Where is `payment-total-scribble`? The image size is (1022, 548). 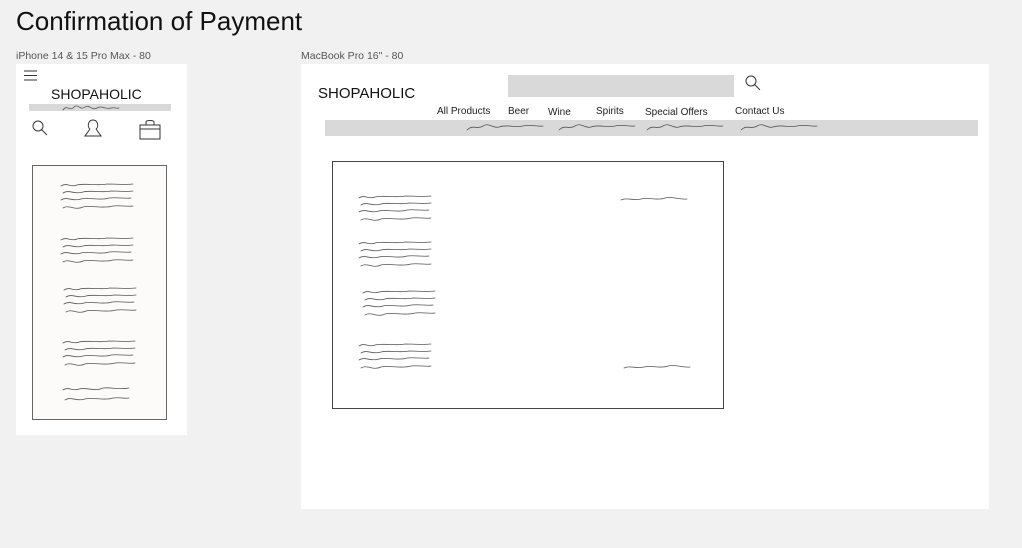 payment-total-scribble is located at coordinates (657, 367).